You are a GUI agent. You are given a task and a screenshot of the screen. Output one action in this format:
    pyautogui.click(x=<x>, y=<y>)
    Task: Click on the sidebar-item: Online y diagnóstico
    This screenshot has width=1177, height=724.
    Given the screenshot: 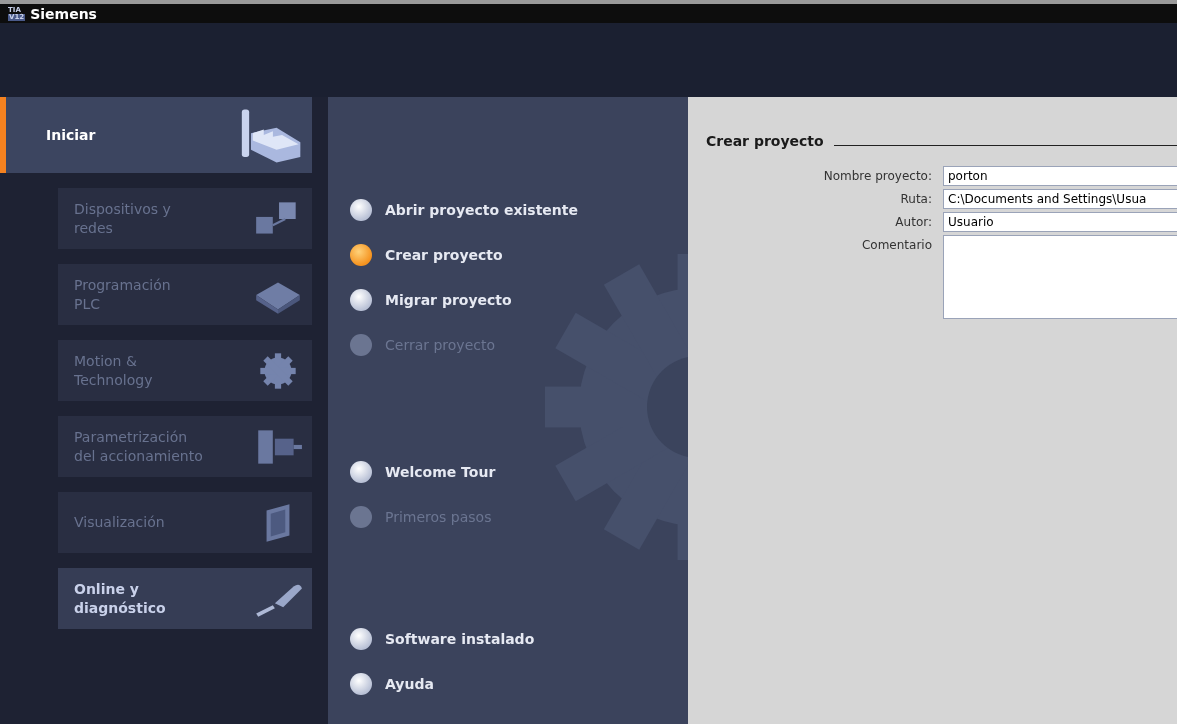 What is the action you would take?
    pyautogui.click(x=185, y=598)
    